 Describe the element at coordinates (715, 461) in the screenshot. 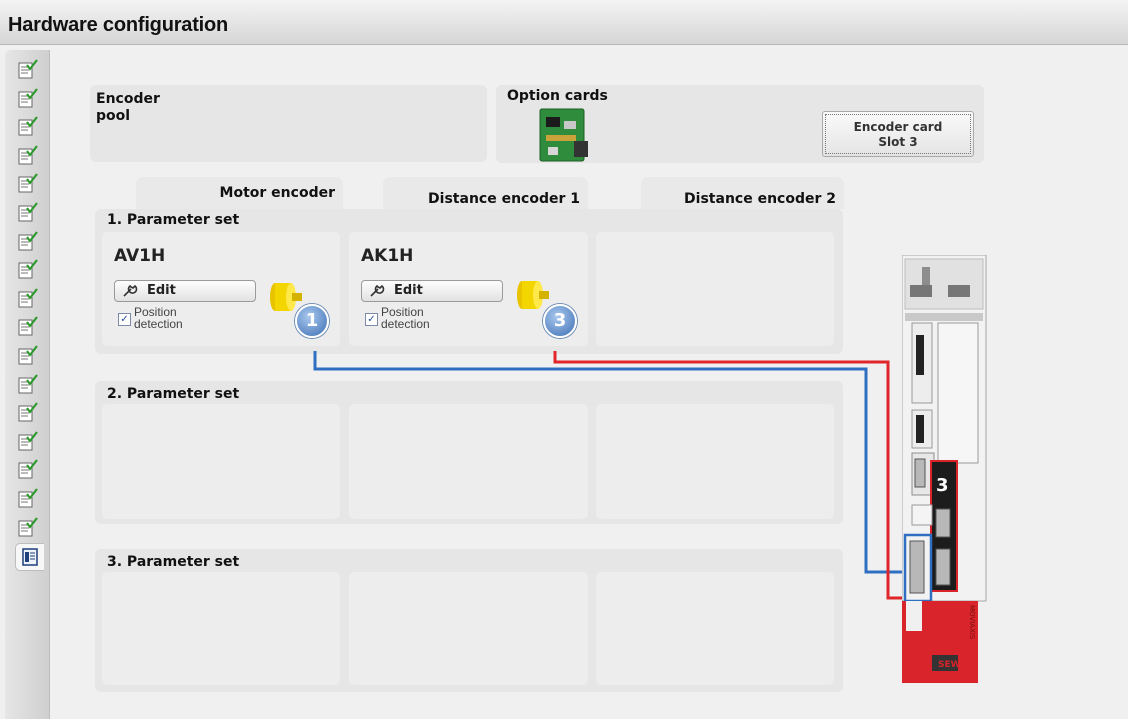

I see `param2-distance-encoder-2-cell` at that location.